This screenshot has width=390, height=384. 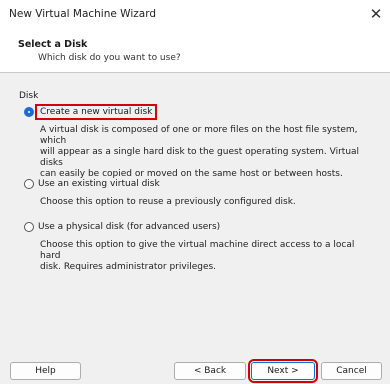 I want to click on option-label: Create a new virtual disk, so click(x=96, y=112).